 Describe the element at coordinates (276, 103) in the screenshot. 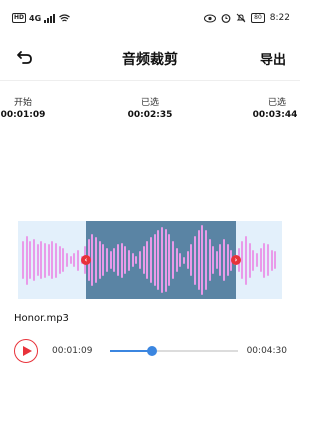

I see `end-label: 已选` at that location.